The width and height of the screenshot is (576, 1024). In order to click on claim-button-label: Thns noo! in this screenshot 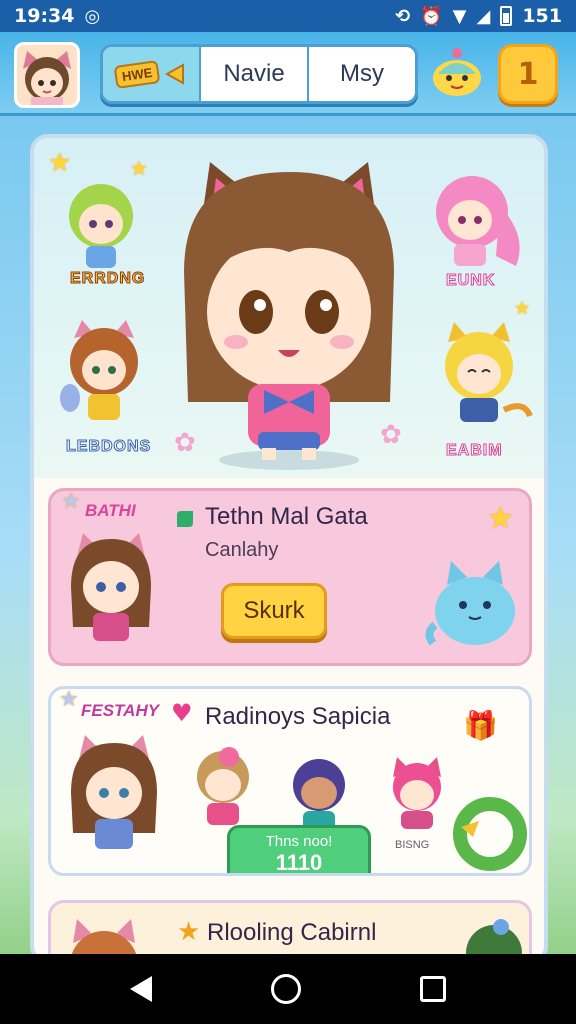, I will do `click(299, 841)`.